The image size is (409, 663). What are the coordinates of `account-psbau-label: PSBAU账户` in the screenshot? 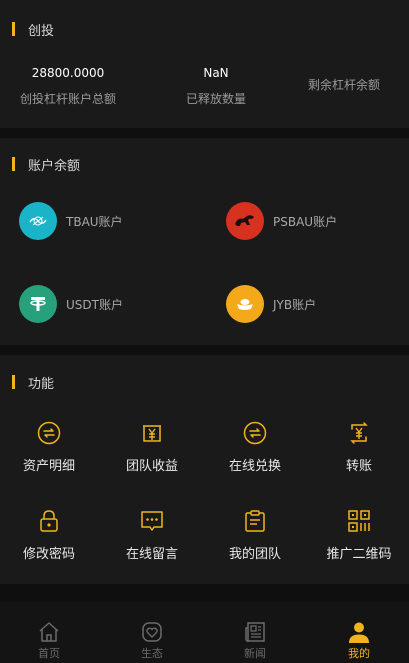 It's located at (305, 221).